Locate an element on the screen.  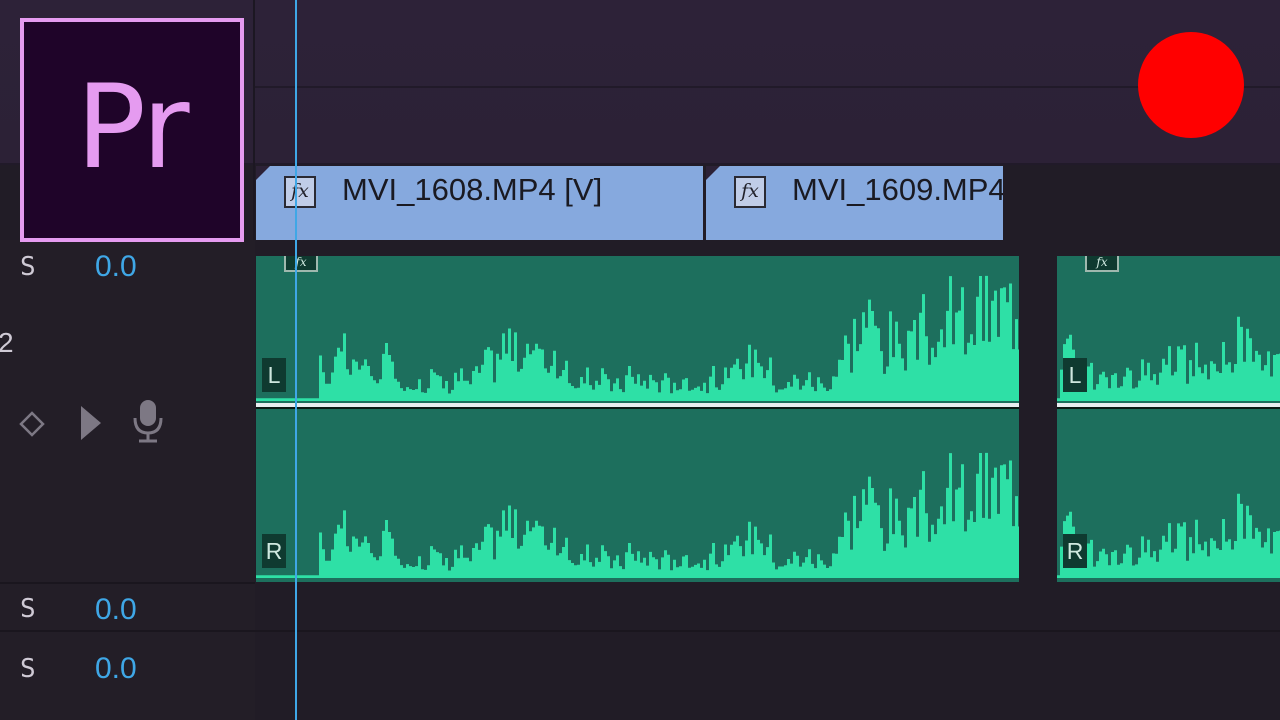
video-clip: fx MVI_1608.MP4 [V] is located at coordinates (479, 203).